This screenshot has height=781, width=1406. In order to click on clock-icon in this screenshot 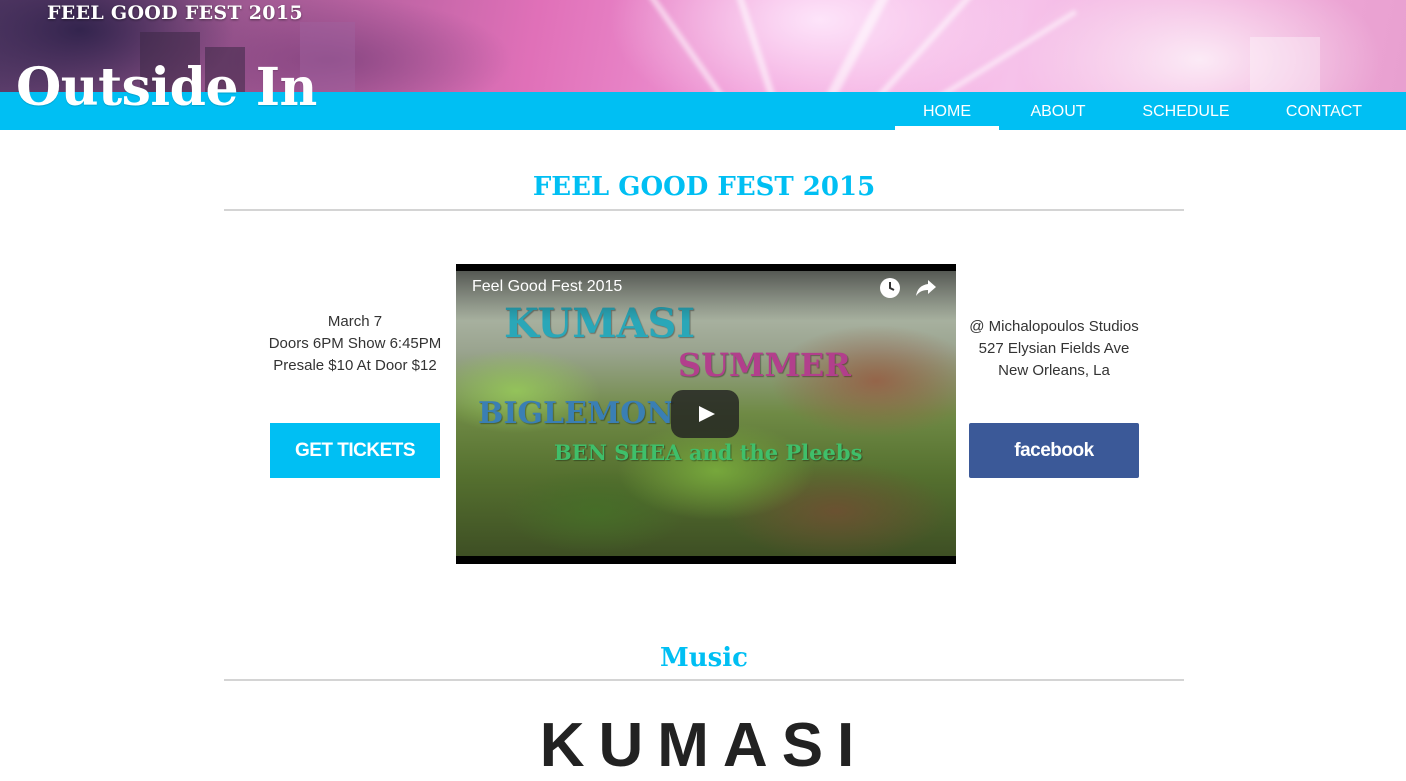, I will do `click(890, 288)`.